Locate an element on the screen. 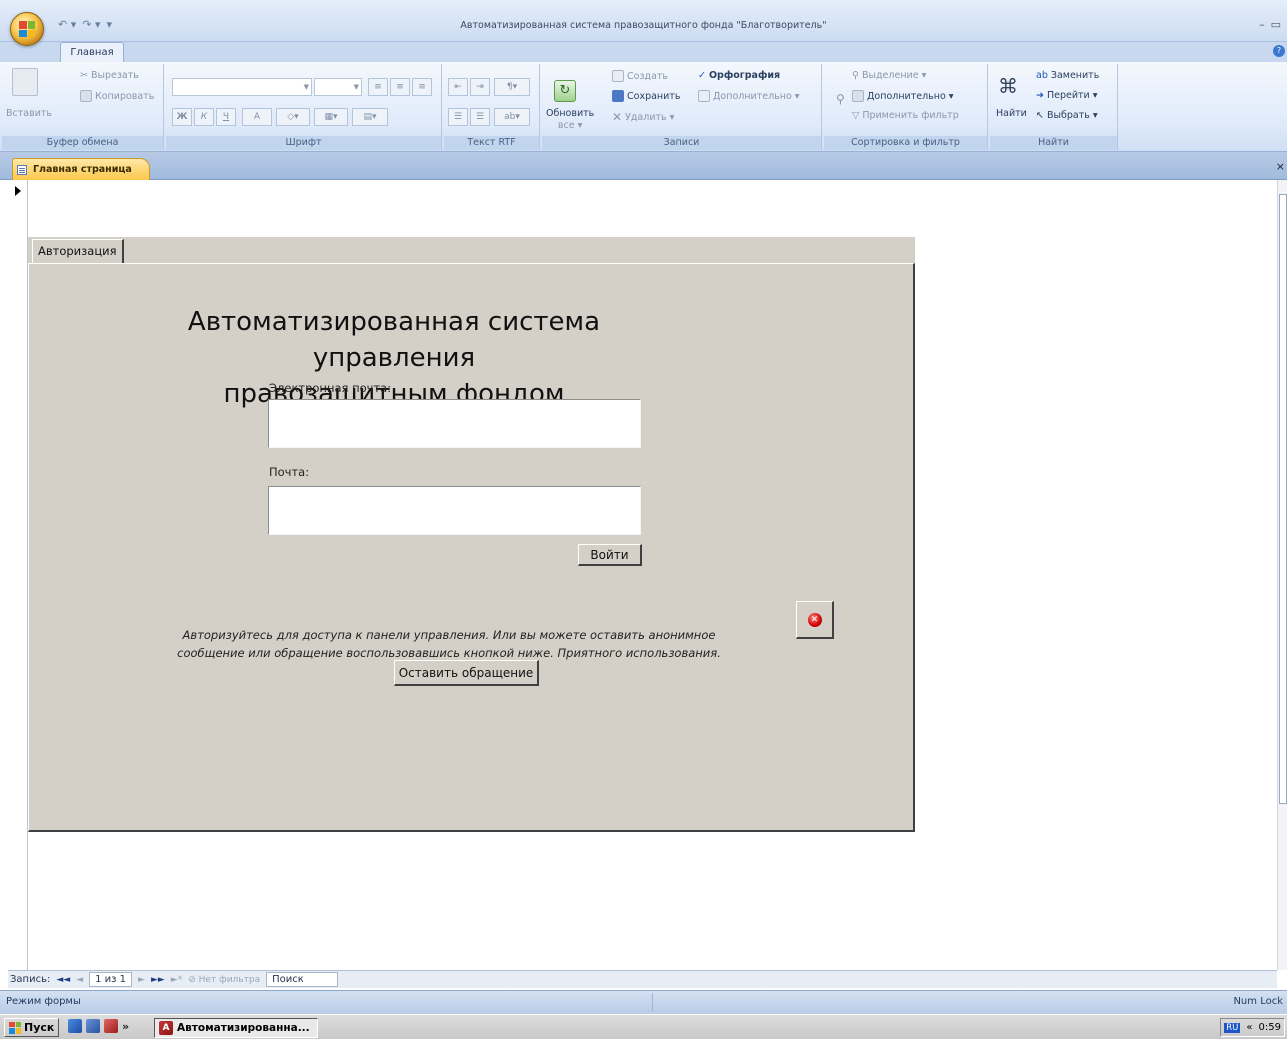  spelling-icon: ✓ is located at coordinates (702, 75).